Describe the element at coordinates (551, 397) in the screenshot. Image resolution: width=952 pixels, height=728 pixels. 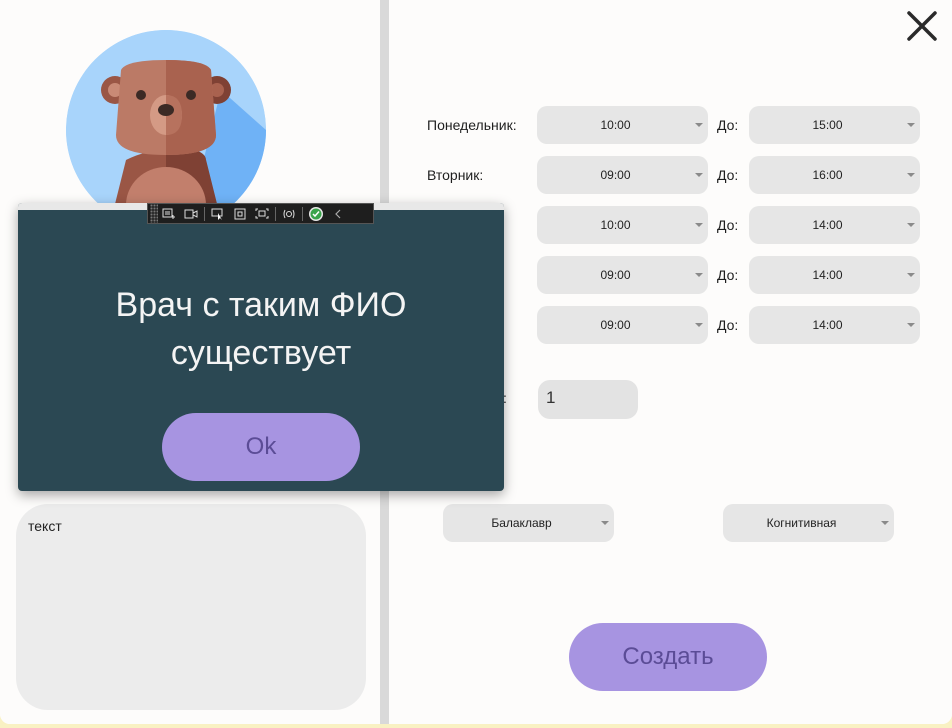
I see `cabinet-number-value: 1` at that location.